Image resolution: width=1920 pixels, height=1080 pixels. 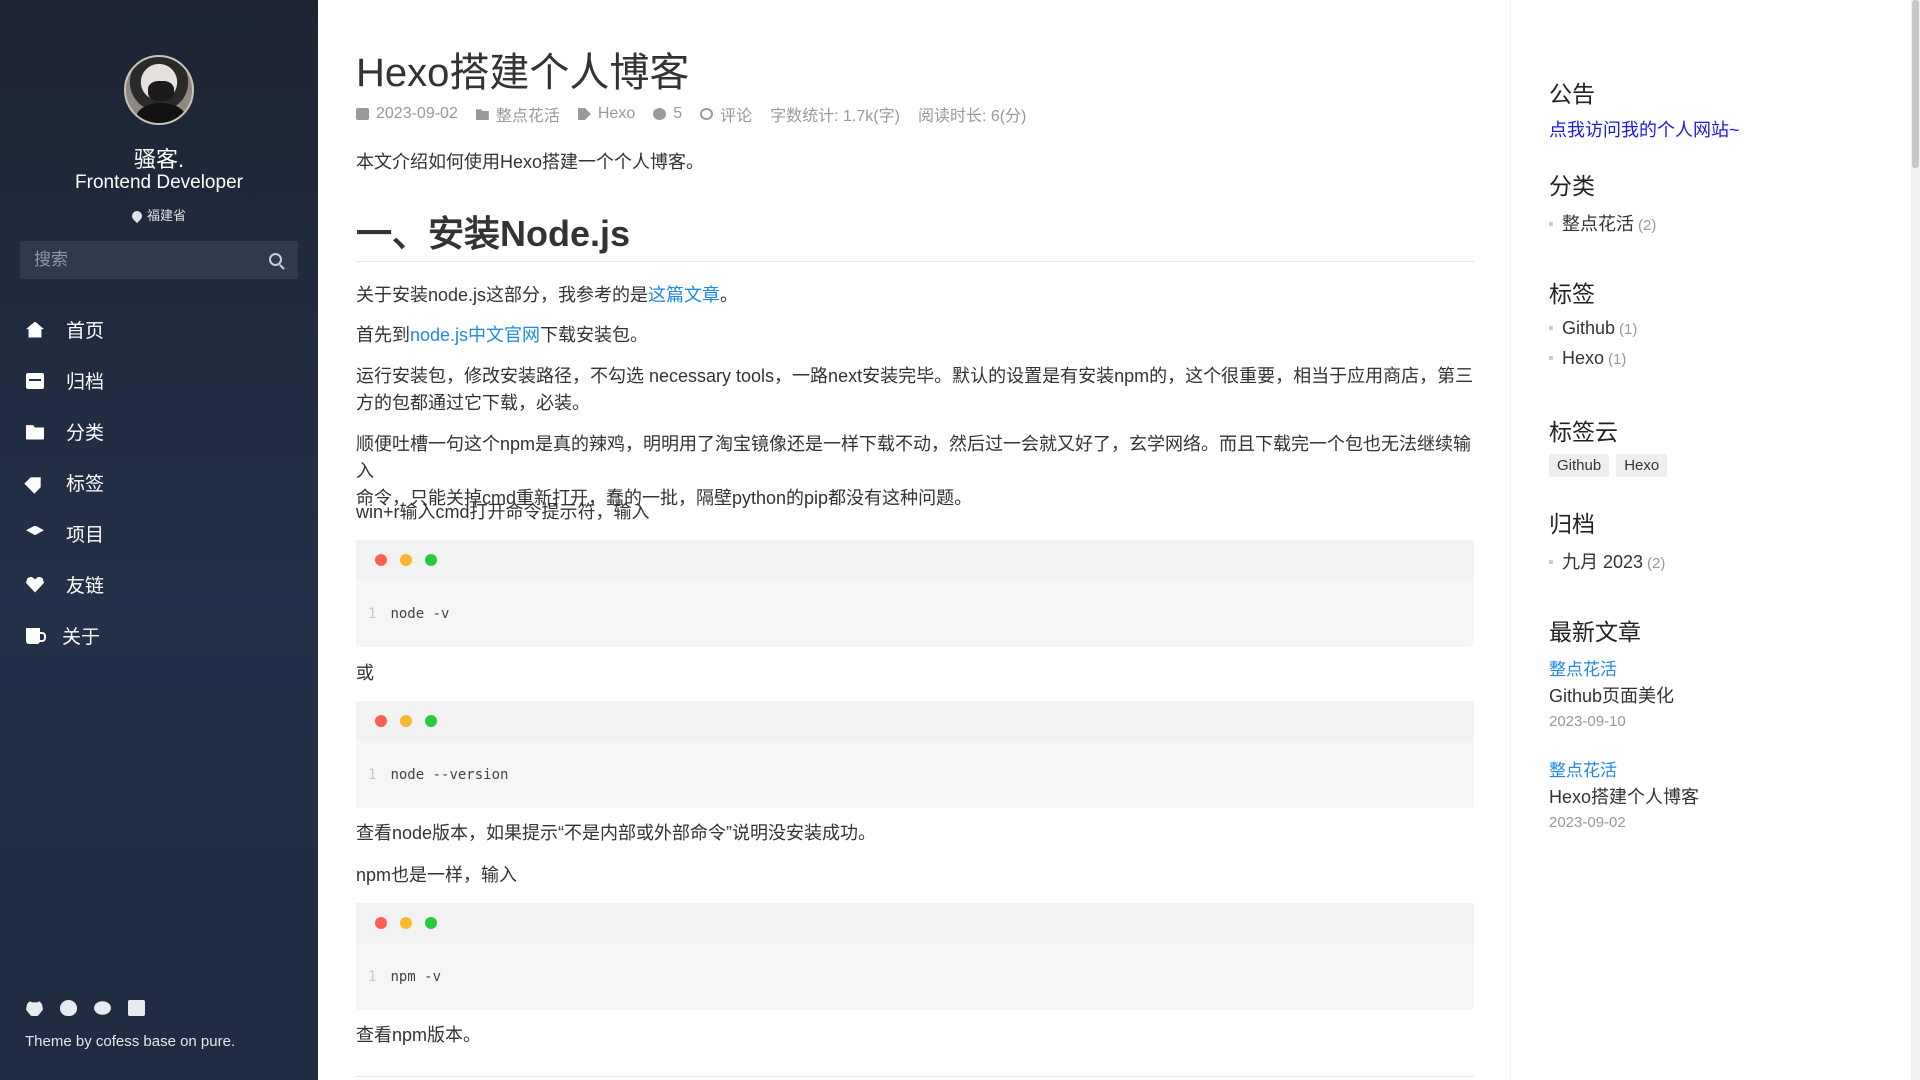 I want to click on heart-icon, so click(x=35, y=584).